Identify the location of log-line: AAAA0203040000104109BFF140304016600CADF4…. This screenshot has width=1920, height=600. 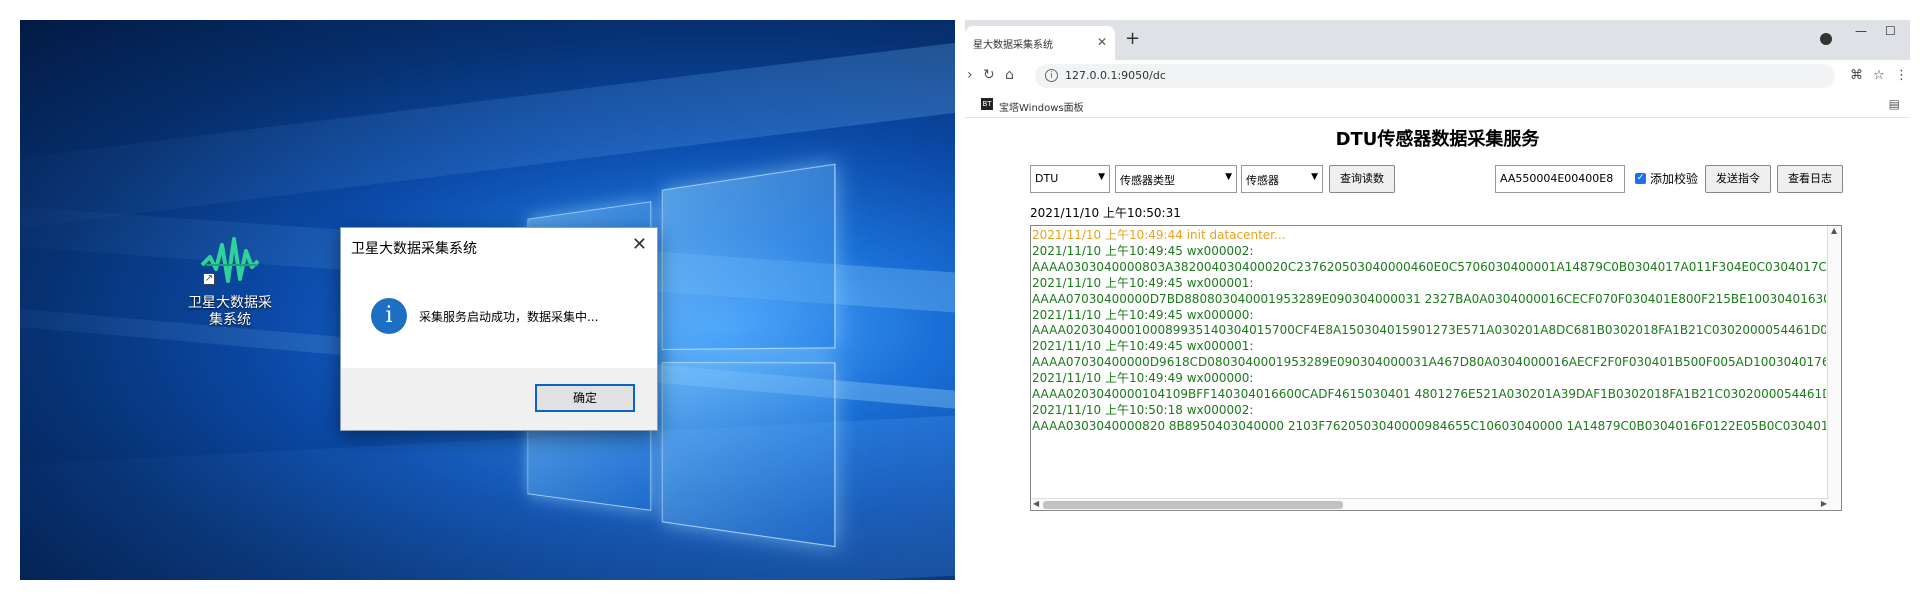
(1429, 394).